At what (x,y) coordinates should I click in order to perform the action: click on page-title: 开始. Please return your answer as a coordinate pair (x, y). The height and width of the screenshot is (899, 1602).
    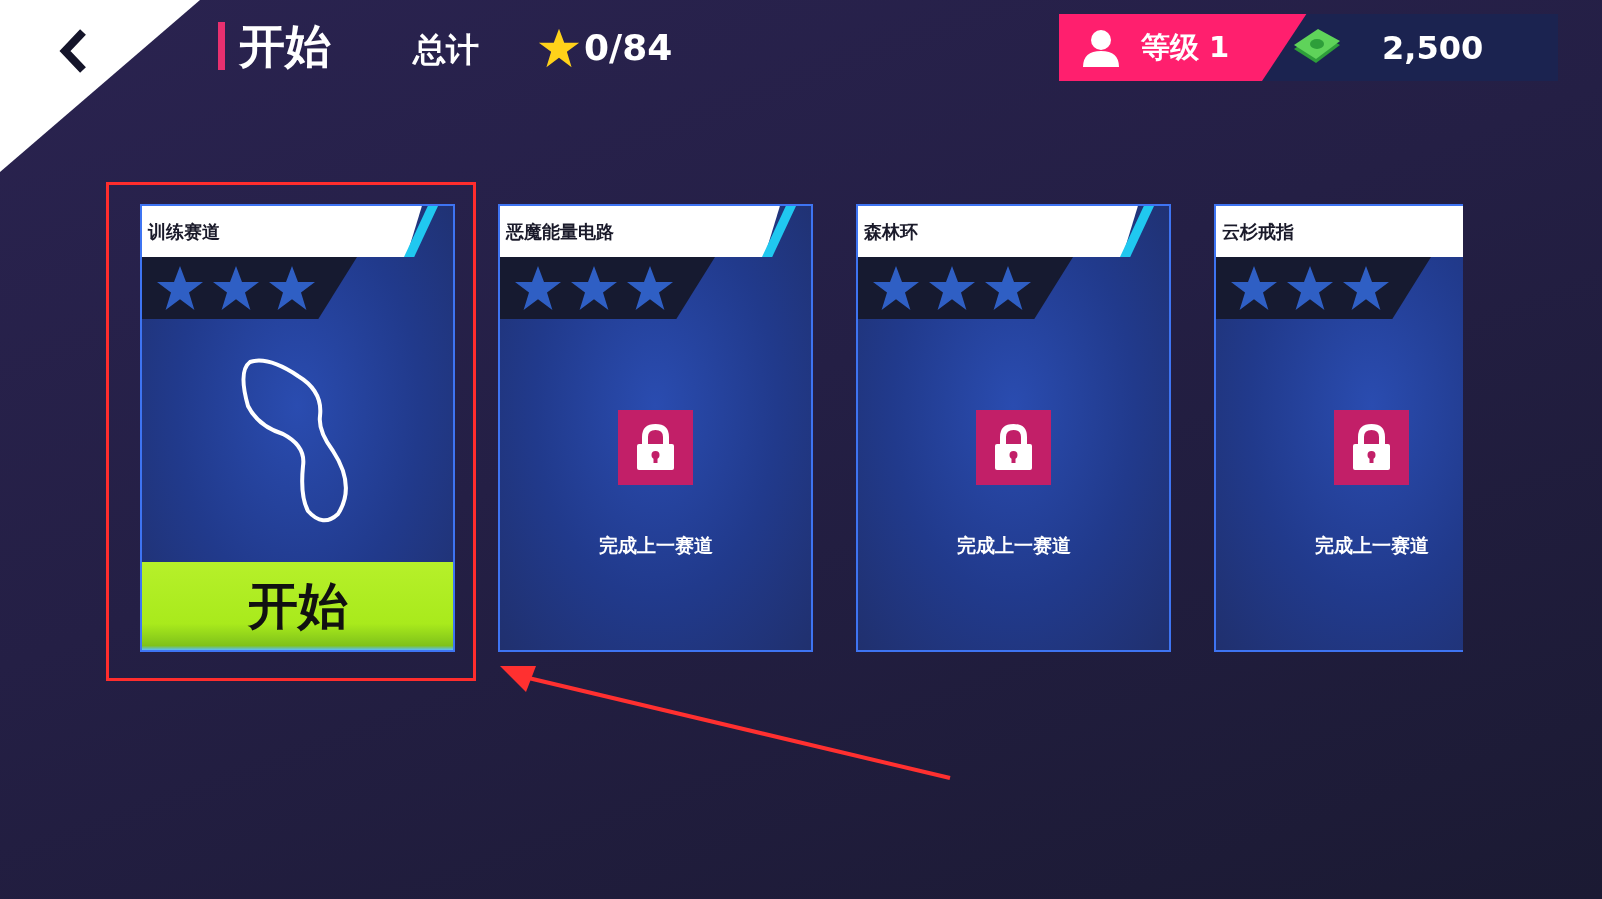
    Looking at the image, I should click on (285, 46).